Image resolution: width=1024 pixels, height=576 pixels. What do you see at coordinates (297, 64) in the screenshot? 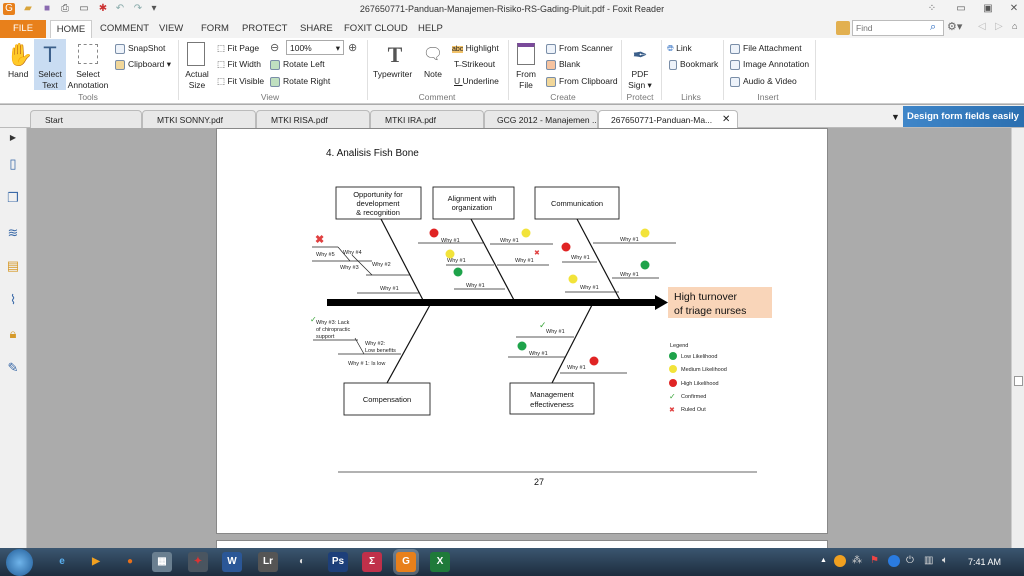
I see `rotate-left-button: Rotate Left` at bounding box center [297, 64].